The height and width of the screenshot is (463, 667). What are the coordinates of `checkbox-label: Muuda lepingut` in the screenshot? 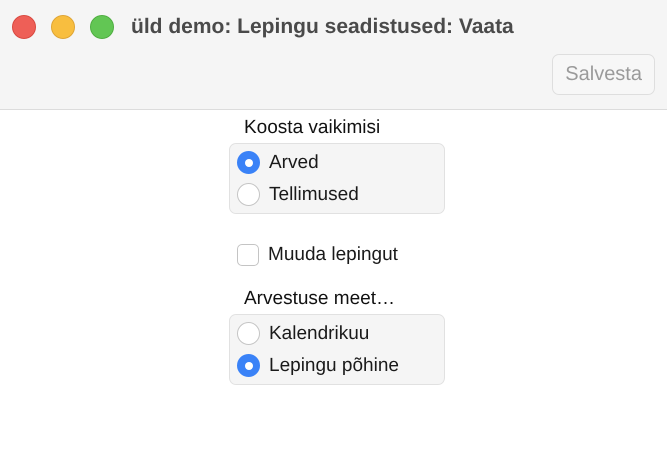 It's located at (333, 255).